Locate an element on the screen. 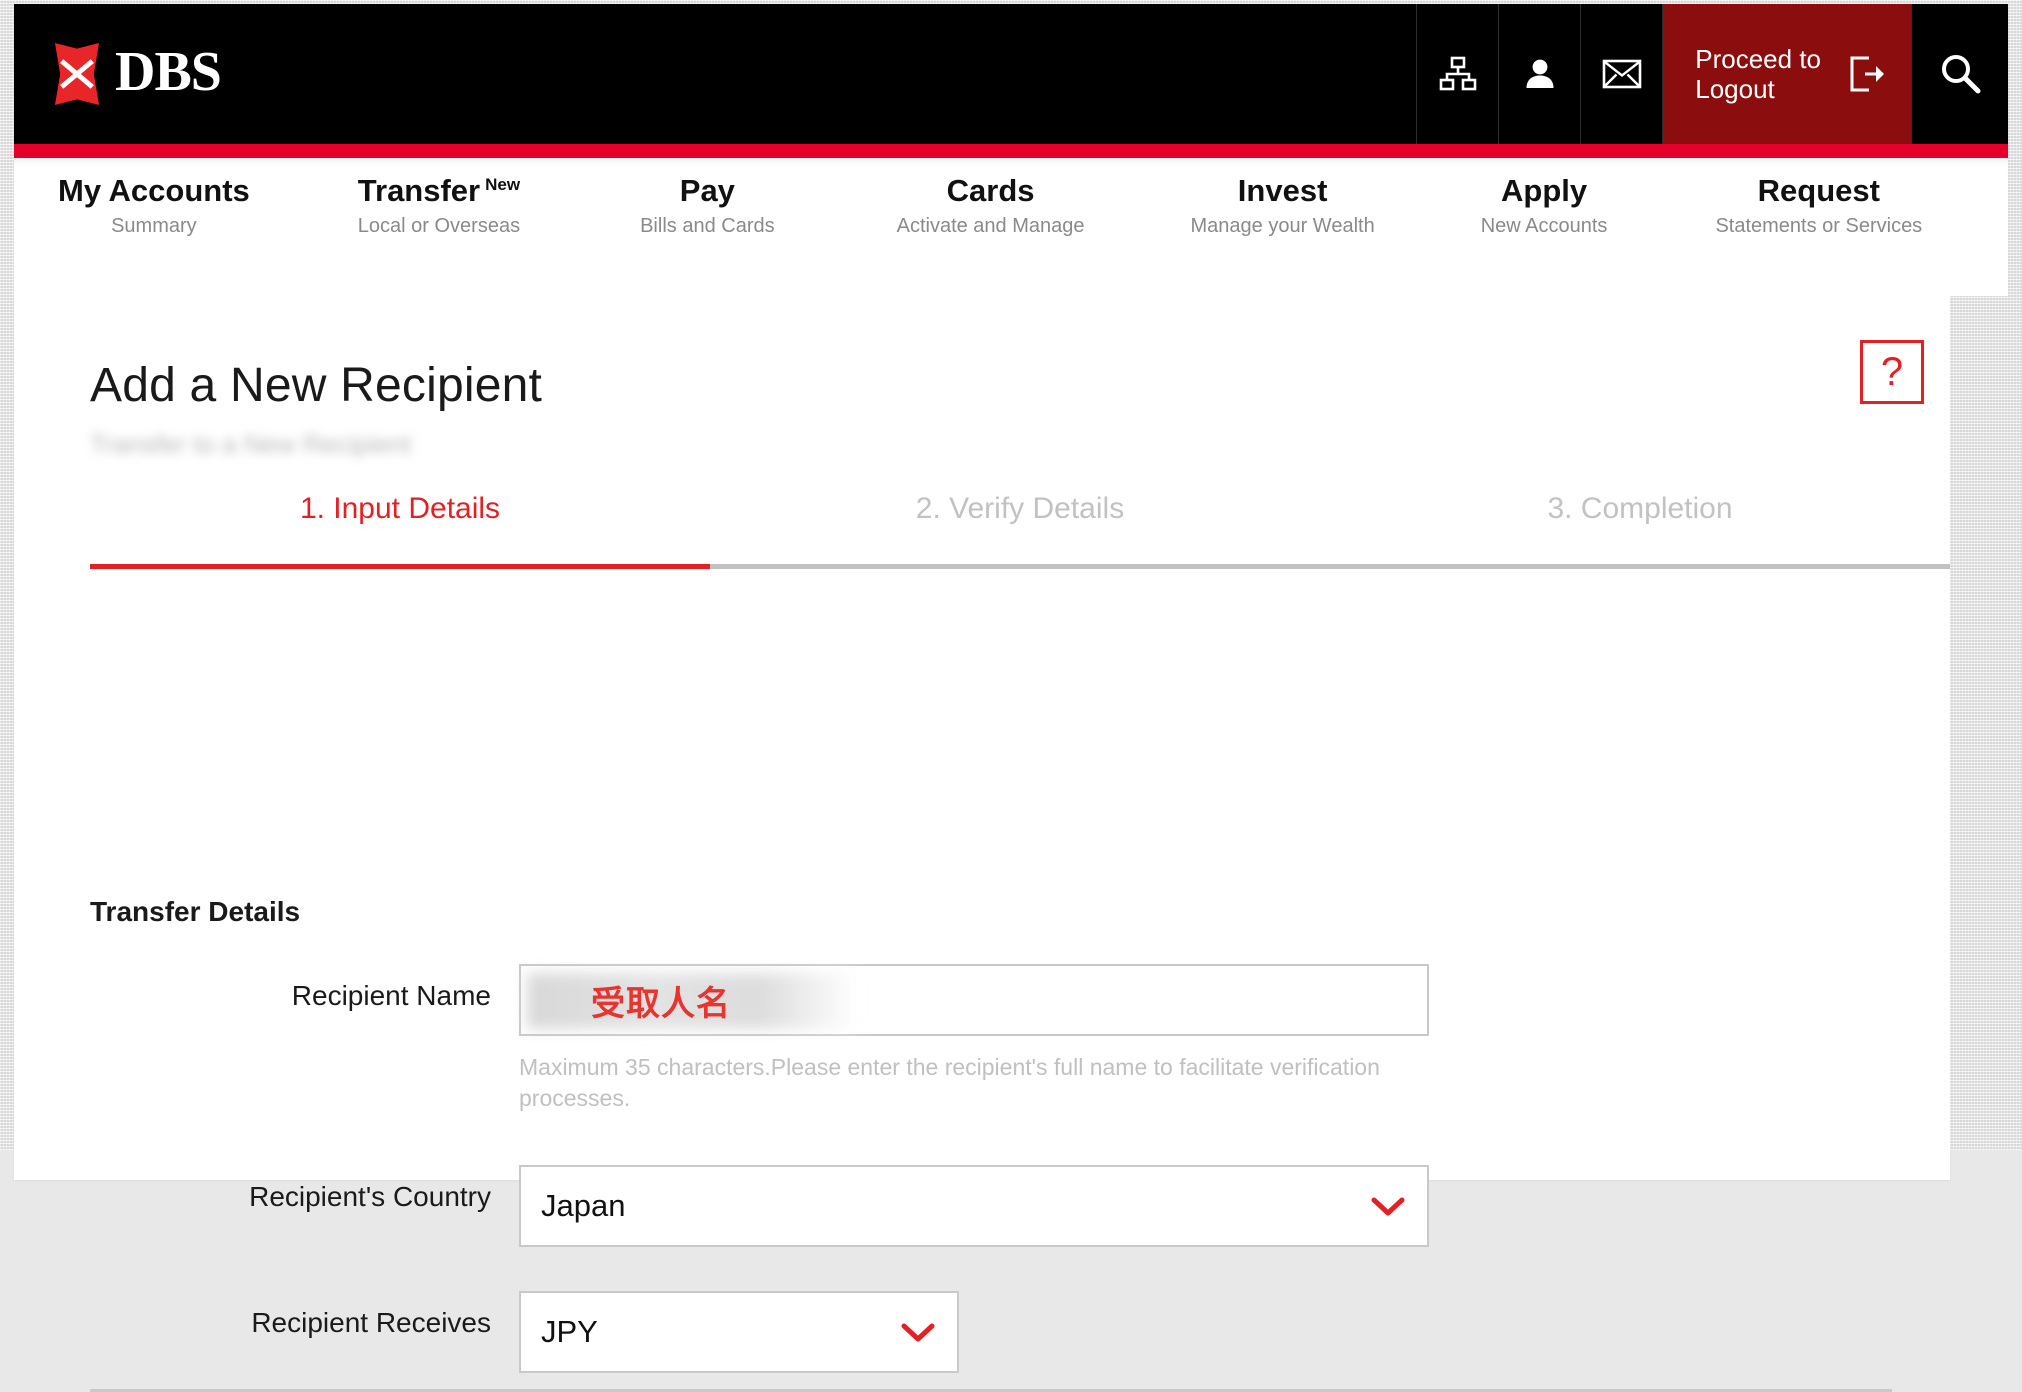 The height and width of the screenshot is (1392, 2022). mail-button is located at coordinates (1621, 74).